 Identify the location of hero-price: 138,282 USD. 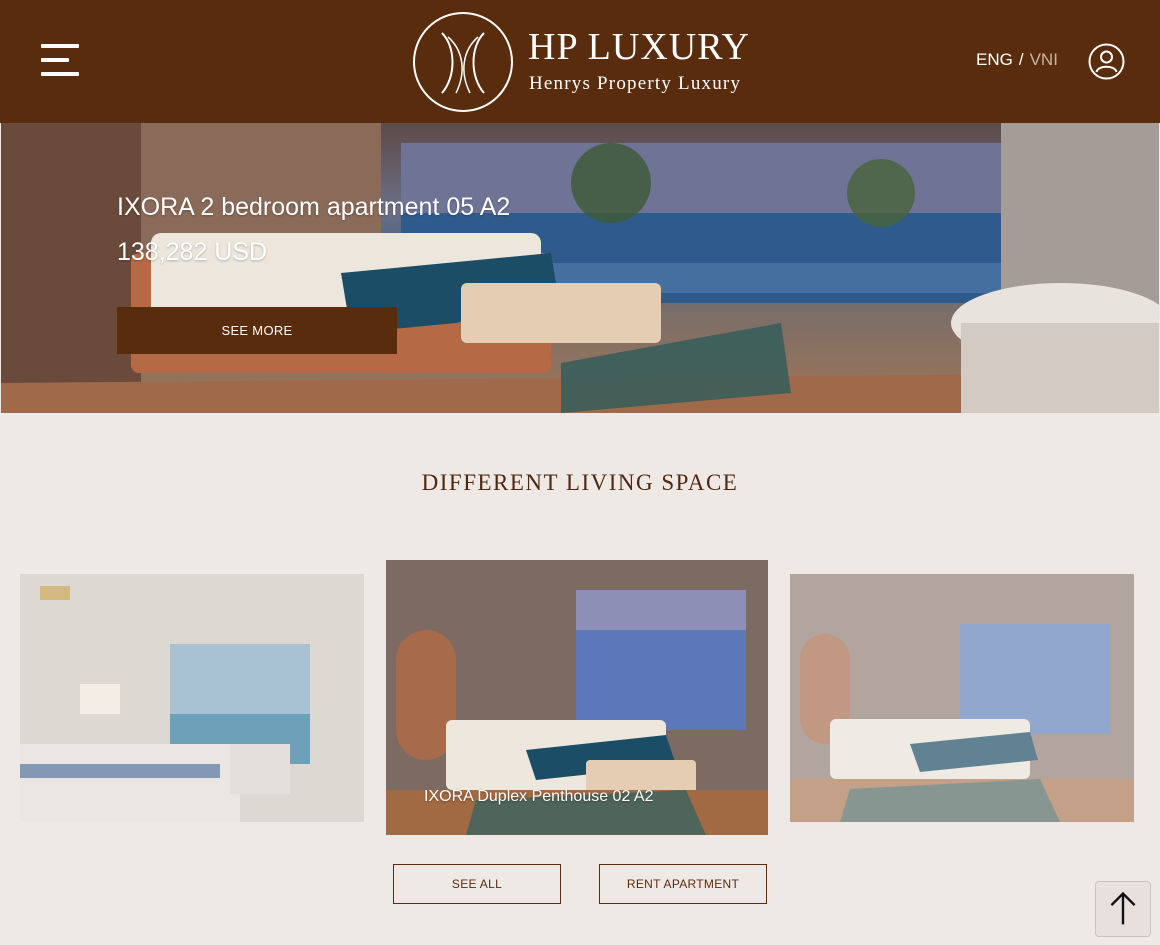
(192, 252).